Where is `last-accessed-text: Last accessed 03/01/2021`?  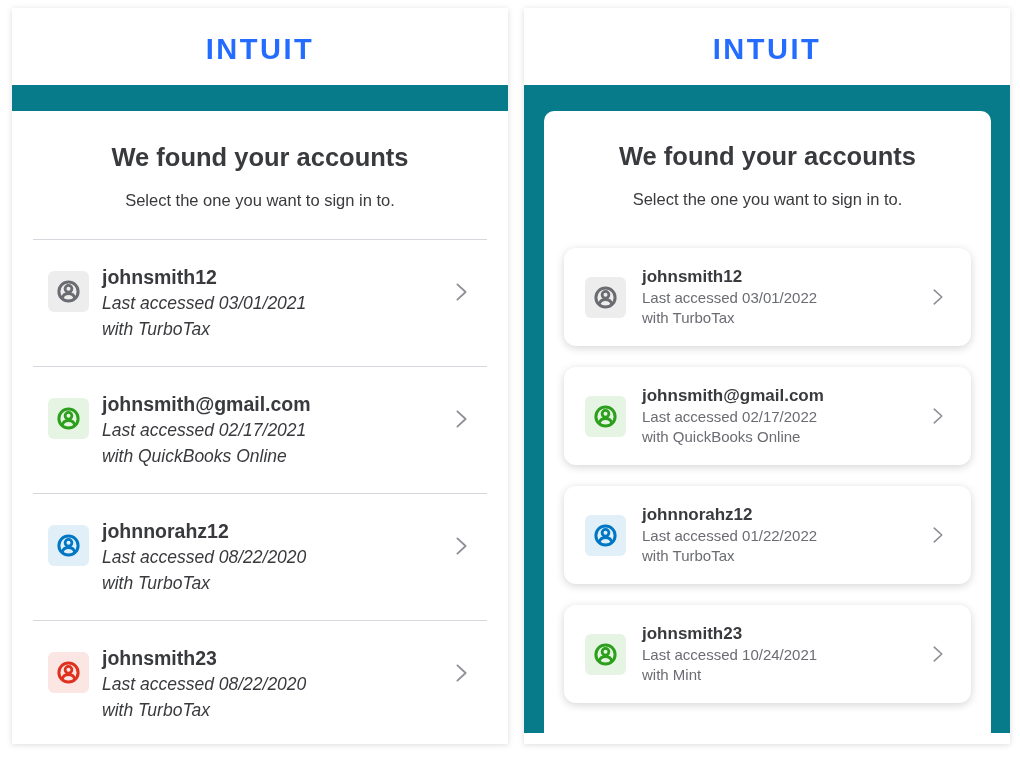 last-accessed-text: Last accessed 03/01/2021 is located at coordinates (204, 303).